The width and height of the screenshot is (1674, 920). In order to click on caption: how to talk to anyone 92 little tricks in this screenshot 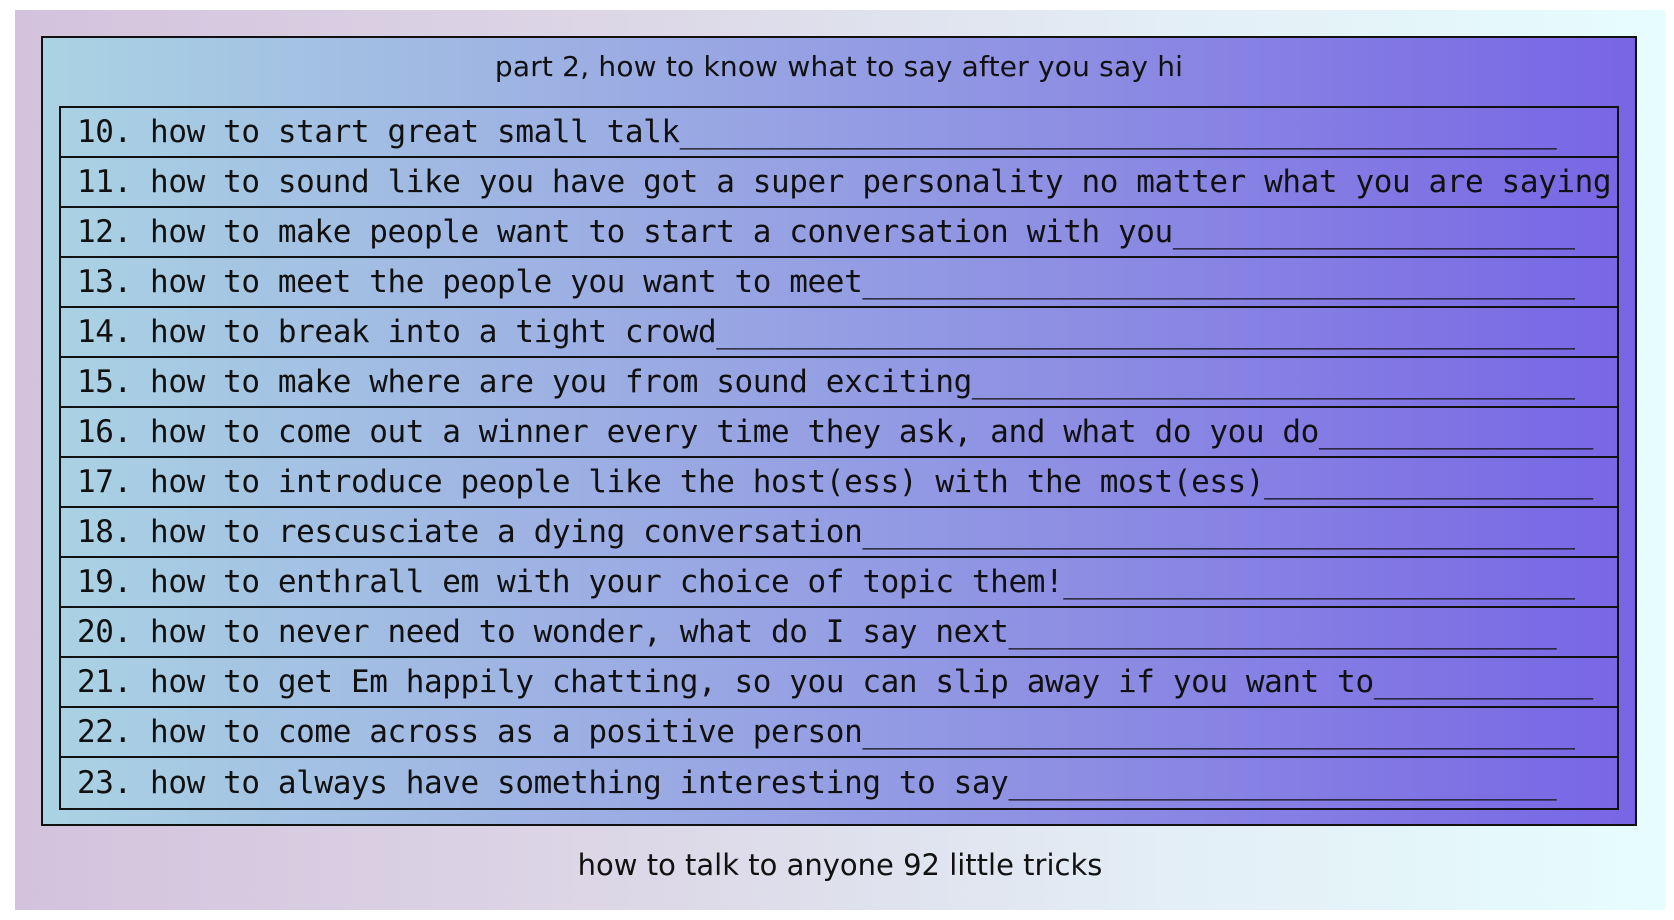, I will do `click(840, 865)`.